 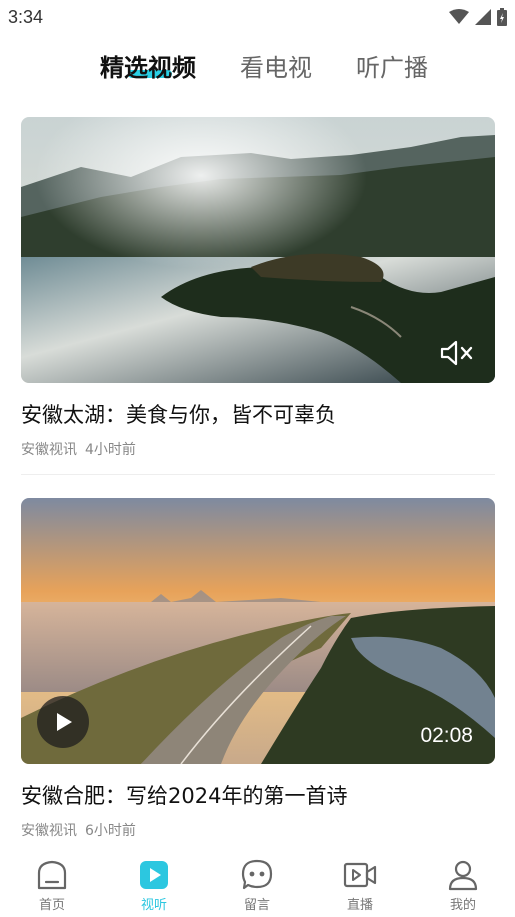 I want to click on nav-label: 留言, so click(x=256, y=905).